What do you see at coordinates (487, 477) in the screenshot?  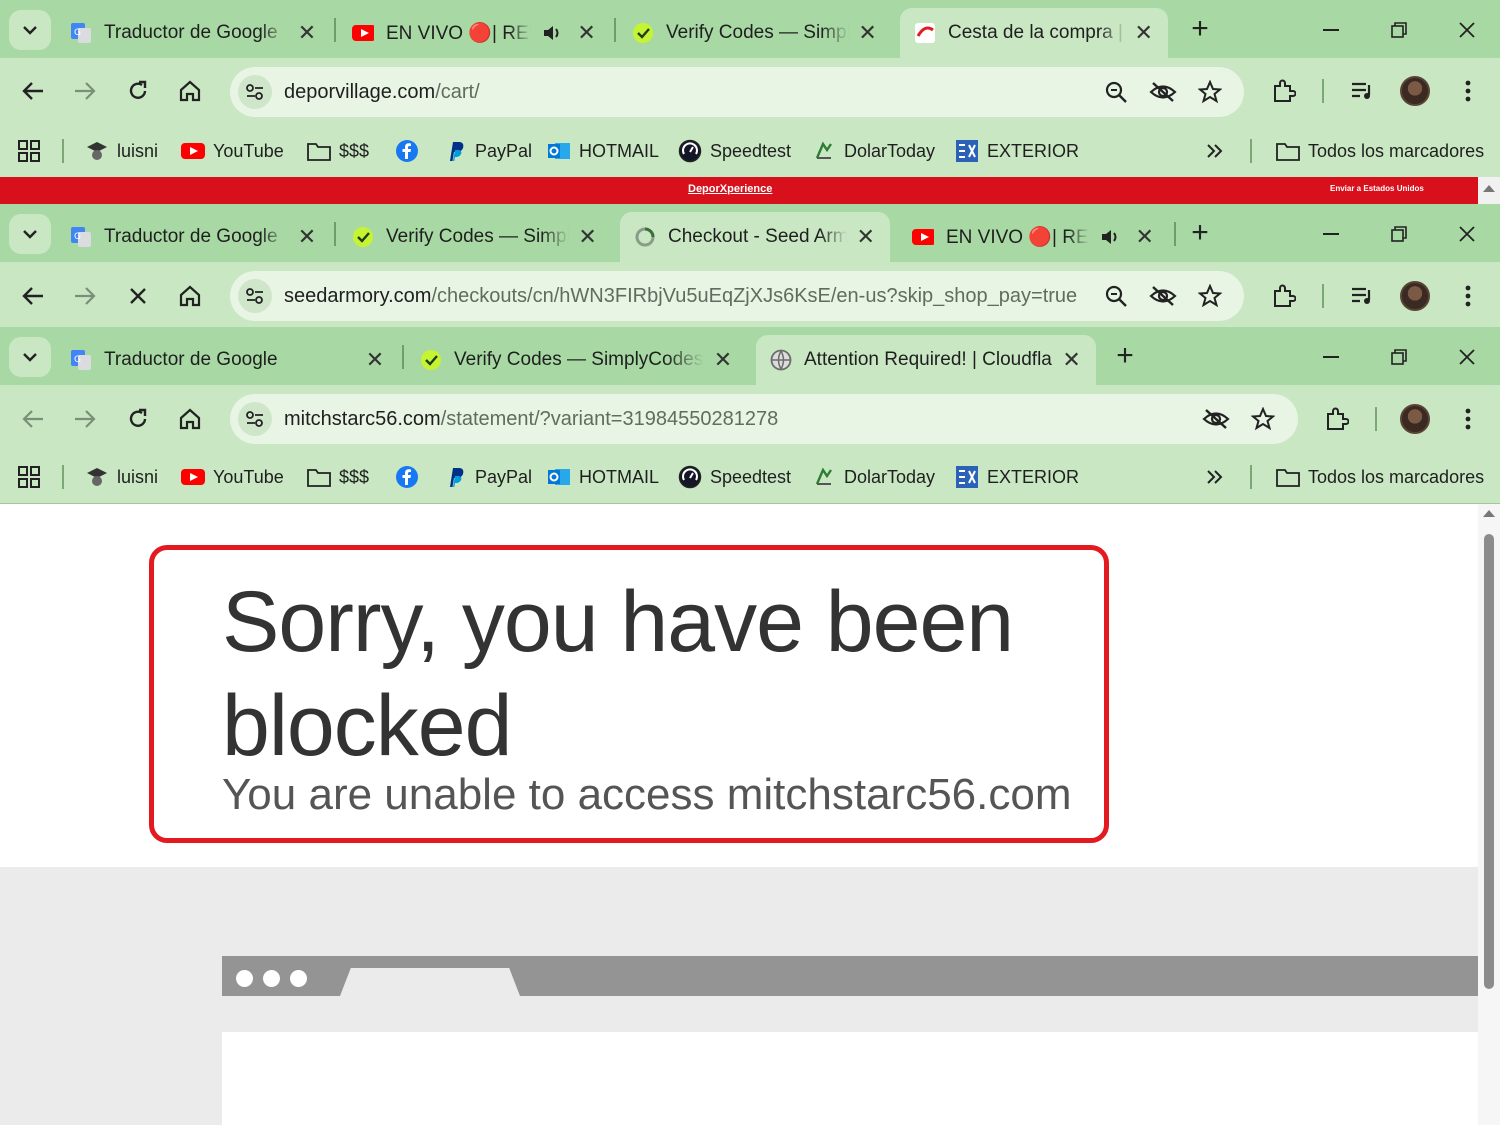 I see `bookmark-paypal: PayPal` at bounding box center [487, 477].